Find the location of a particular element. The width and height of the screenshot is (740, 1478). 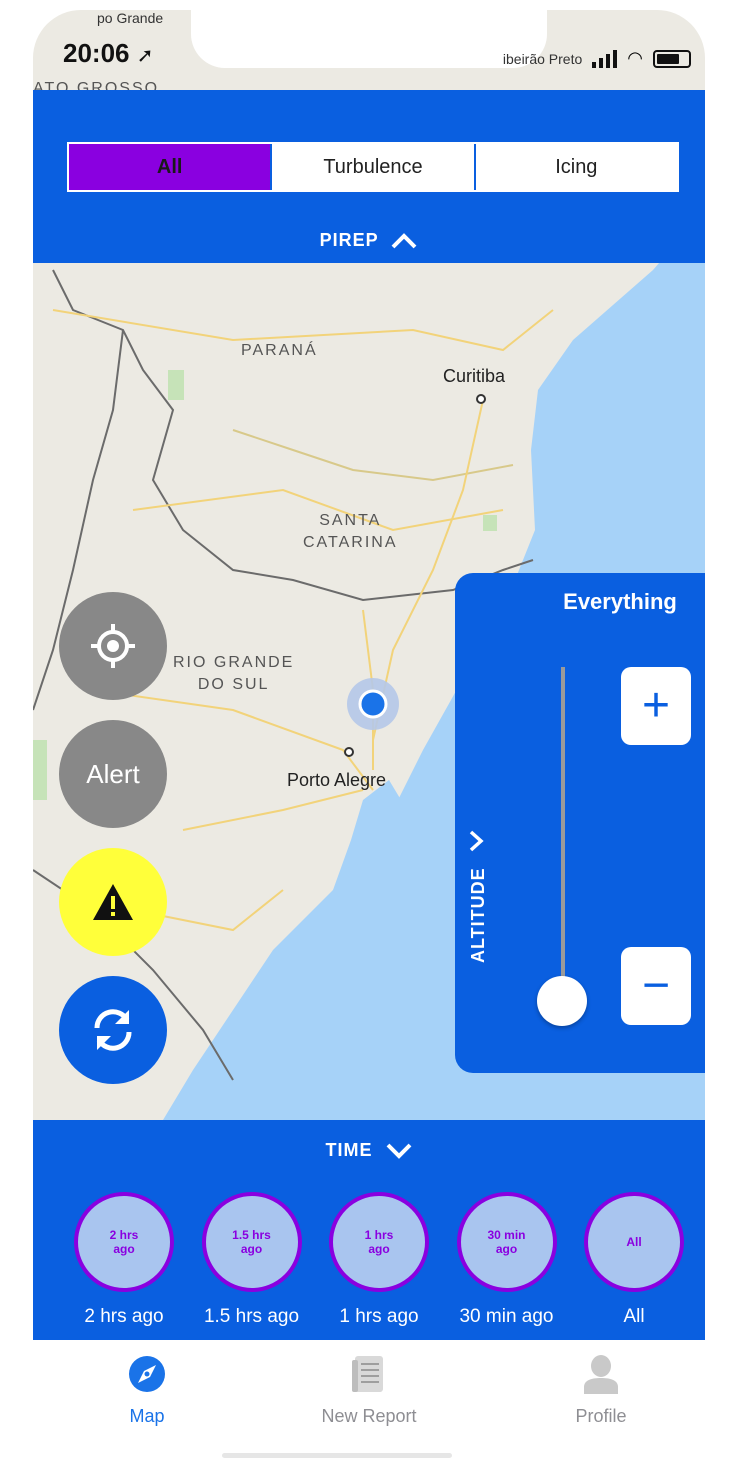

time-option-label: 1.5 hrs ago is located at coordinates (251, 1316).